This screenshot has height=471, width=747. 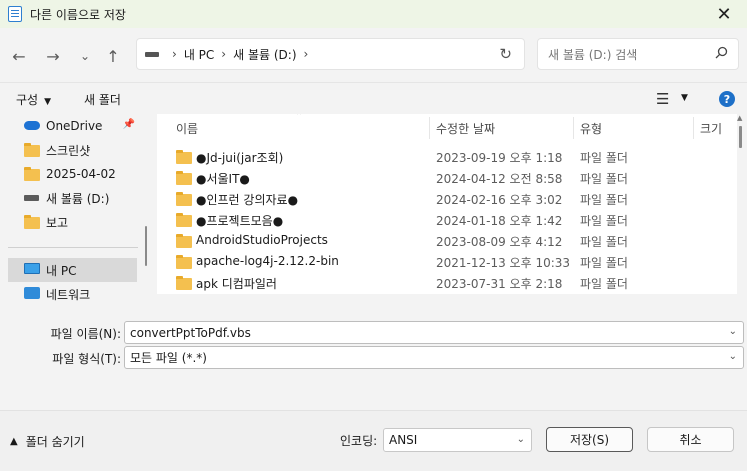 I want to click on sidebar-item-this-pc: 내 PC, so click(x=72, y=270).